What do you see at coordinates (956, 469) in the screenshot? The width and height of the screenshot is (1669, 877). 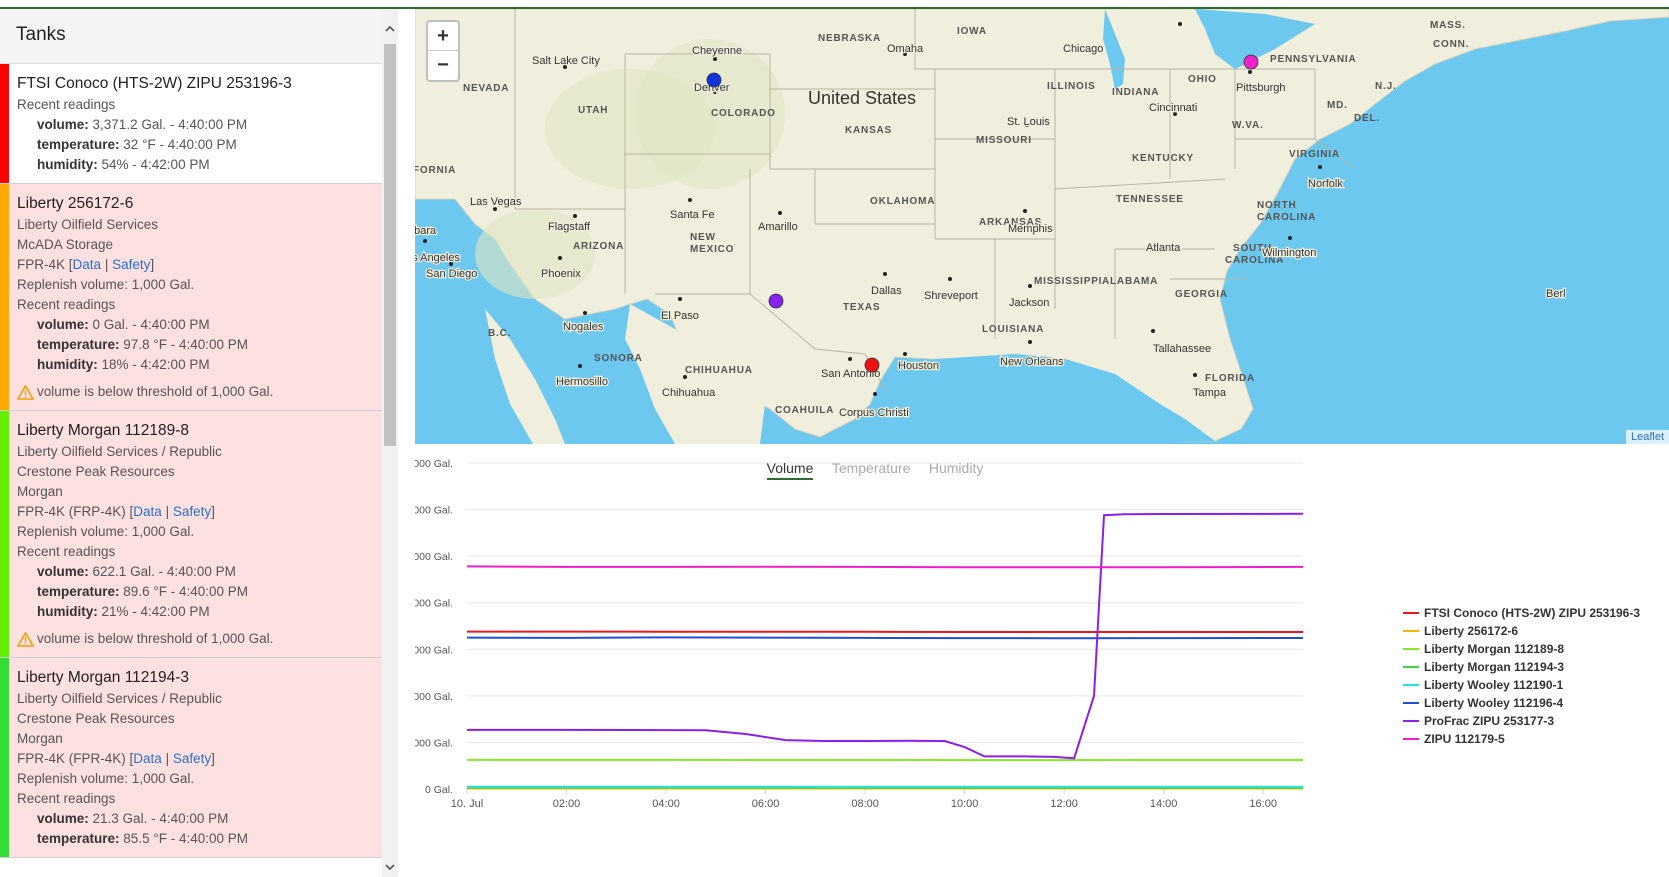 I see `tab-humidity: Humidity` at bounding box center [956, 469].